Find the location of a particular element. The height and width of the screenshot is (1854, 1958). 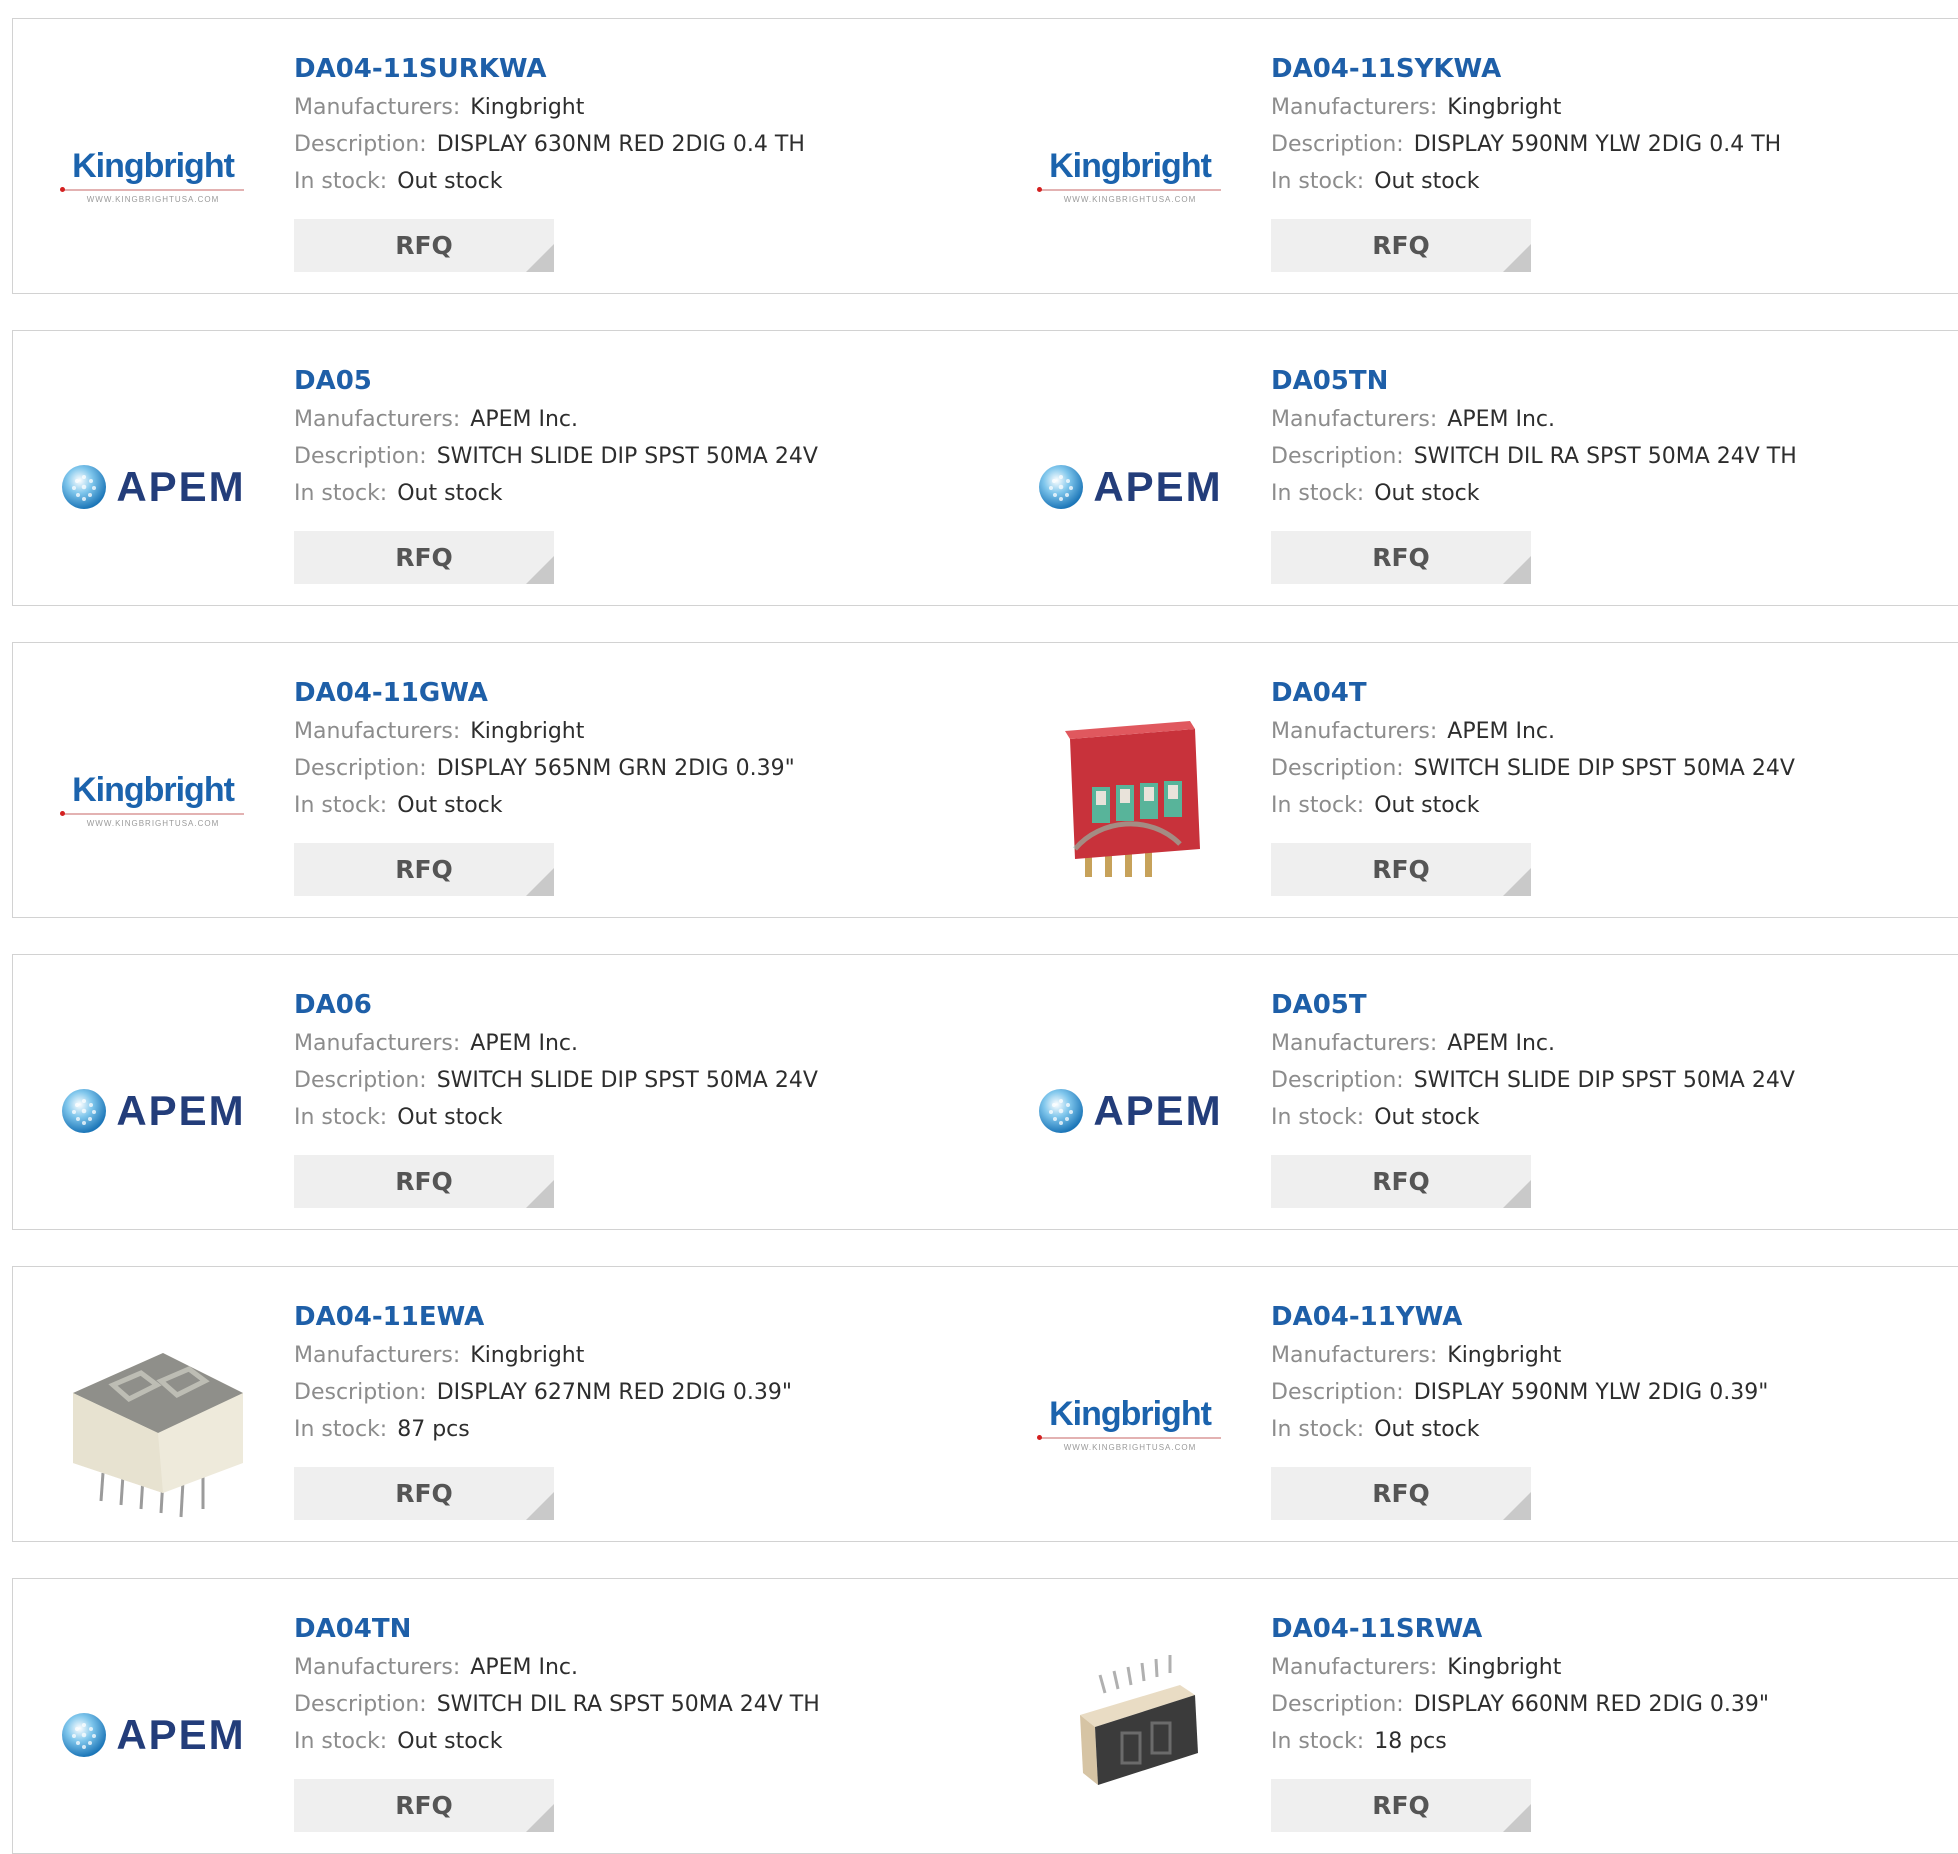

kingbright-logo: Kingbright WWW.KINGBRIGHTUSA.COM is located at coordinates (152, 799).